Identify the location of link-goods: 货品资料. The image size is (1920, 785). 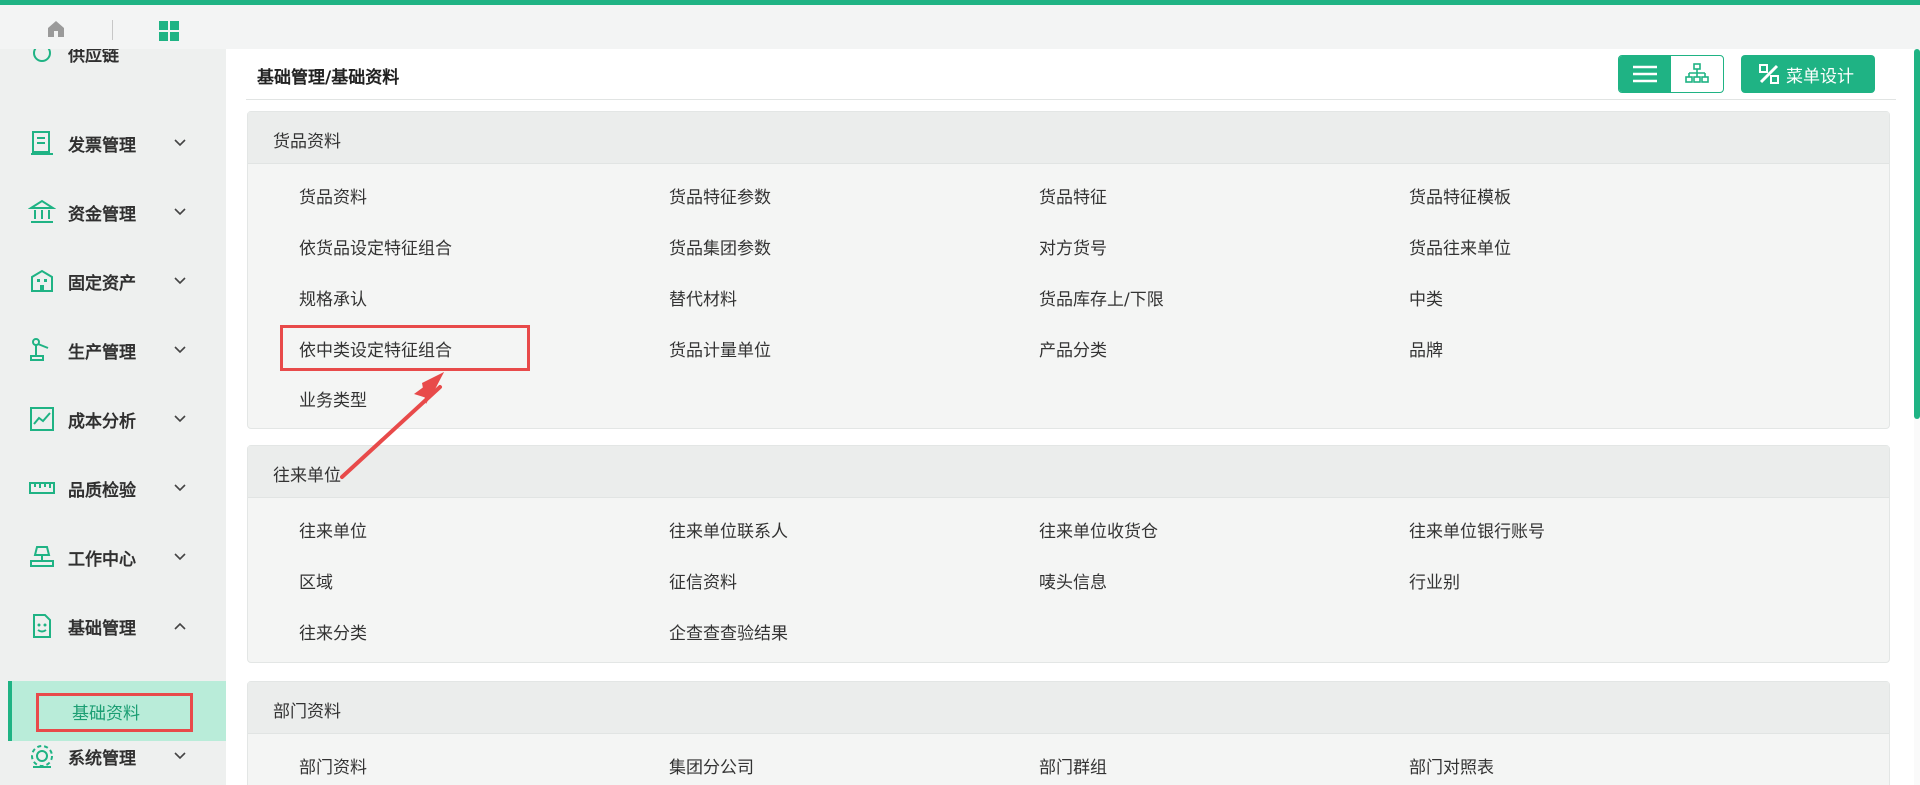
(333, 195).